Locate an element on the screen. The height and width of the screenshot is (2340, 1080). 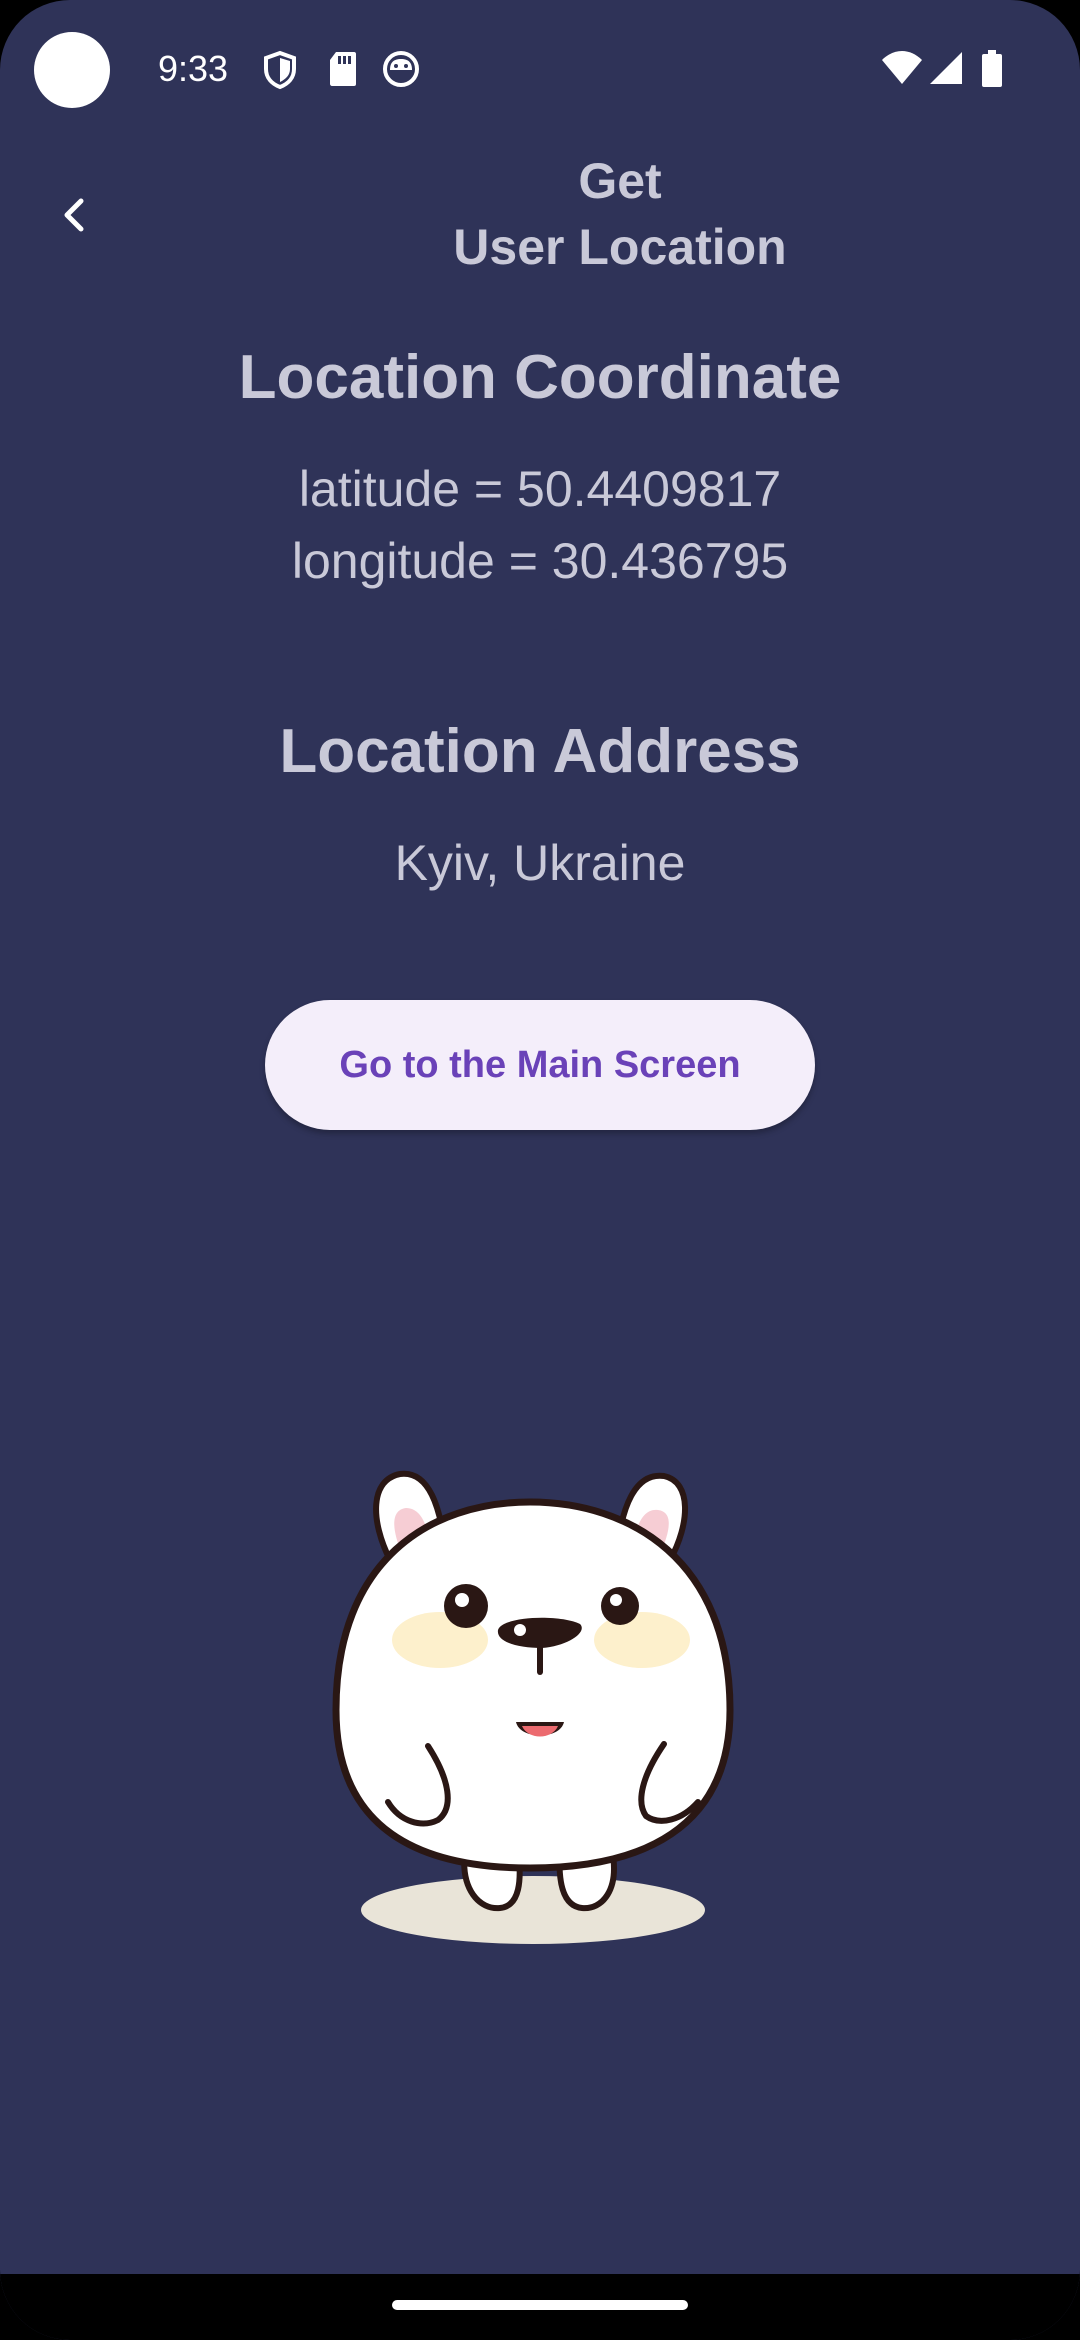
longitude-text: longitude = 30.436795 is located at coordinates (540, 561).